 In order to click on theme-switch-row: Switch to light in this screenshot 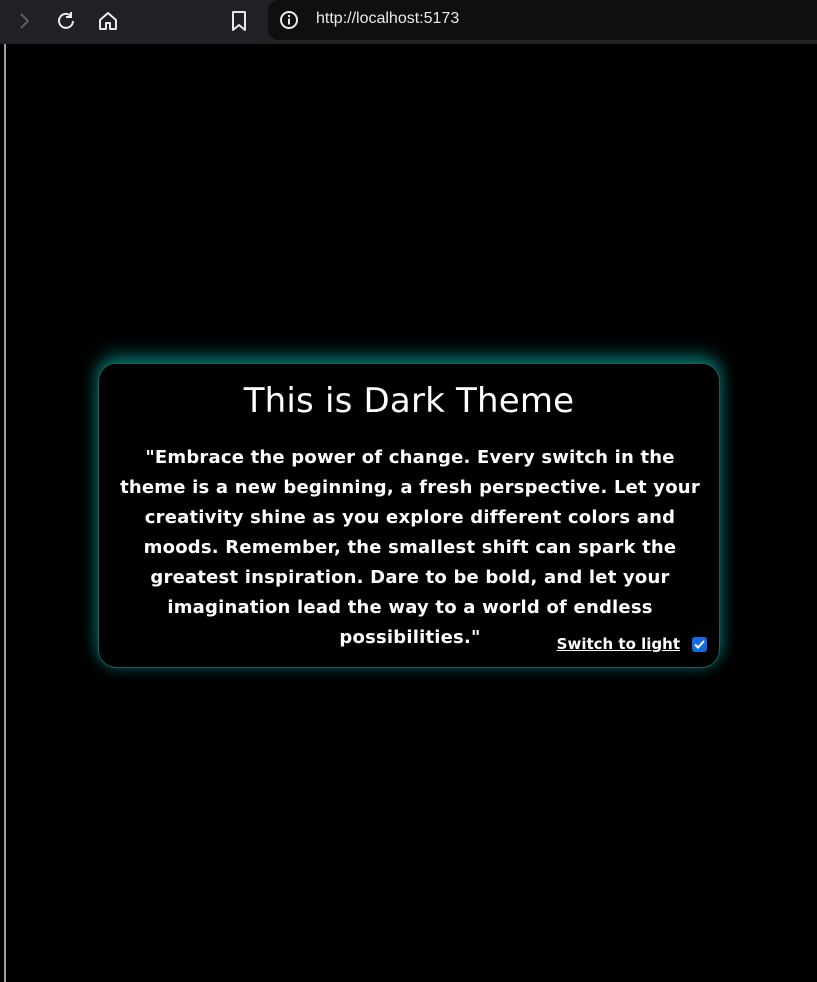, I will do `click(632, 644)`.